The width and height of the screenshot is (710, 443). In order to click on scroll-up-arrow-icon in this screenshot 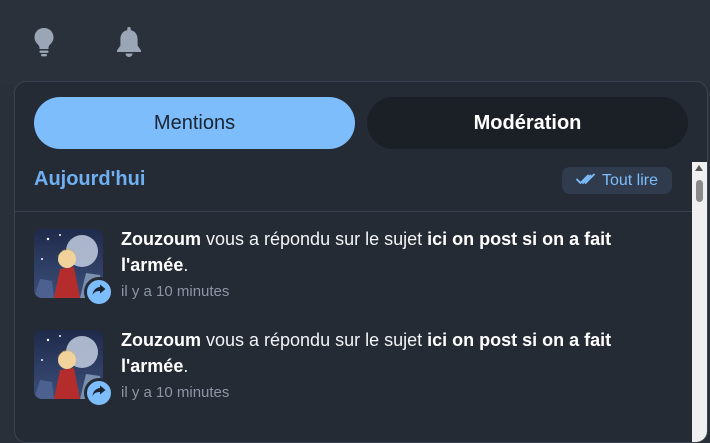, I will do `click(699, 168)`.